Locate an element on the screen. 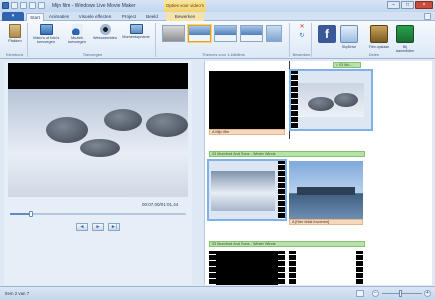  rotate-icon: ↻ is located at coordinates (302, 36).